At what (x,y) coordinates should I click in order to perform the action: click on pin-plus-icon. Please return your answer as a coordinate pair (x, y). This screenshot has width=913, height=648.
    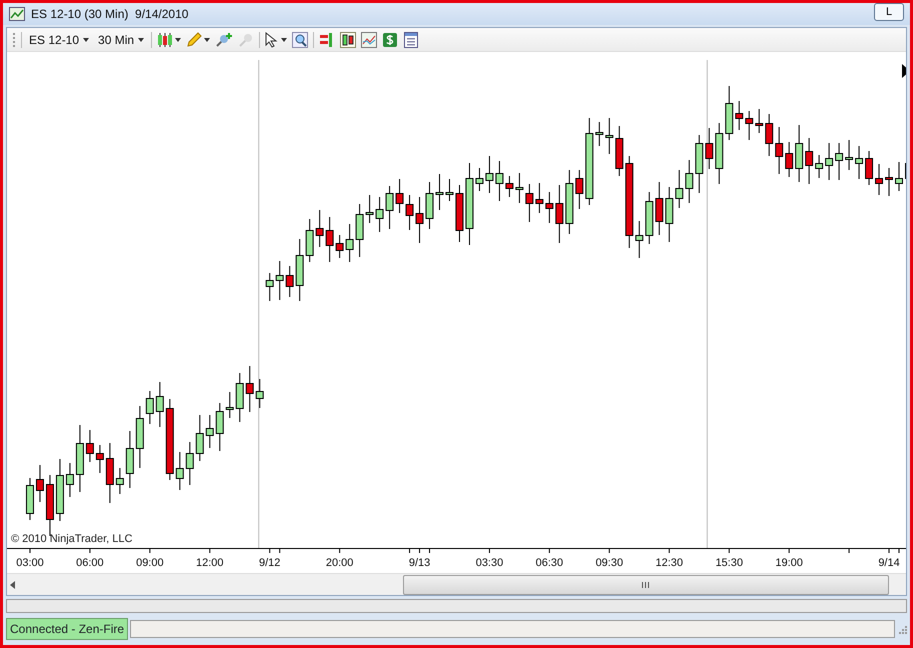
    Looking at the image, I should click on (224, 40).